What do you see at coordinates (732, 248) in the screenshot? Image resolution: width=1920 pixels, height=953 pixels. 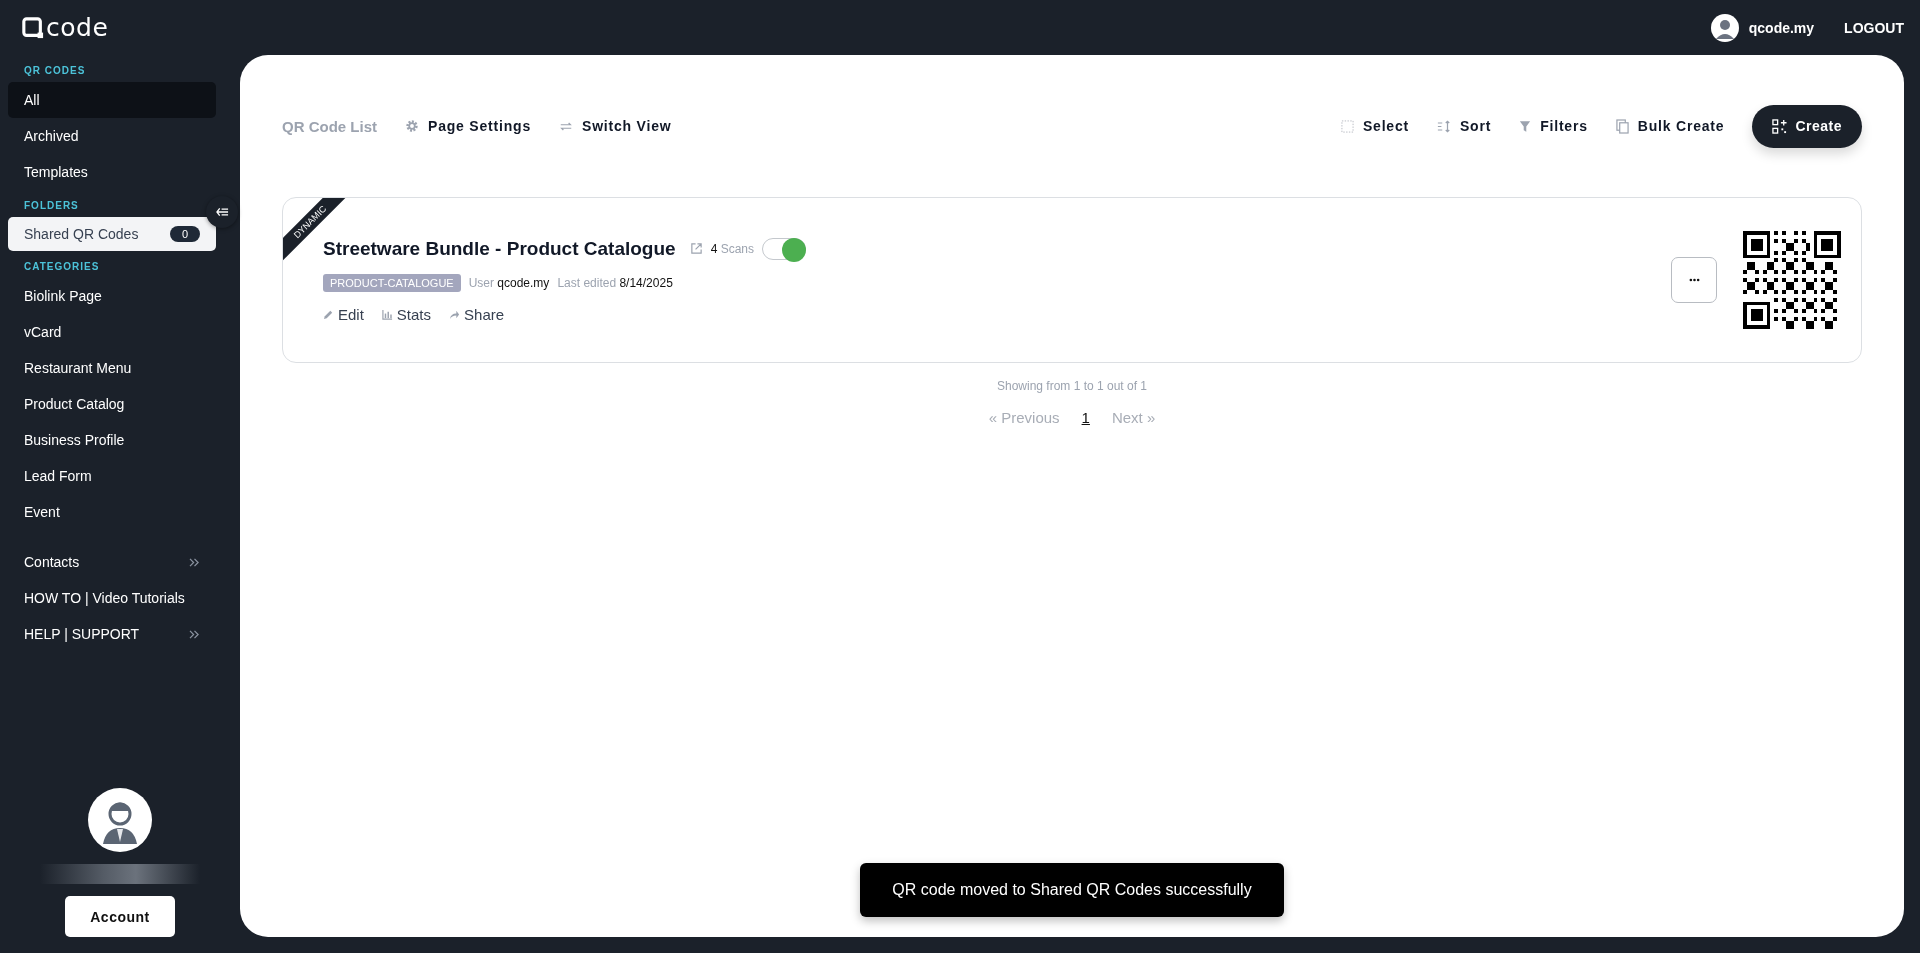 I see `scan-count: 4 Scans` at bounding box center [732, 248].